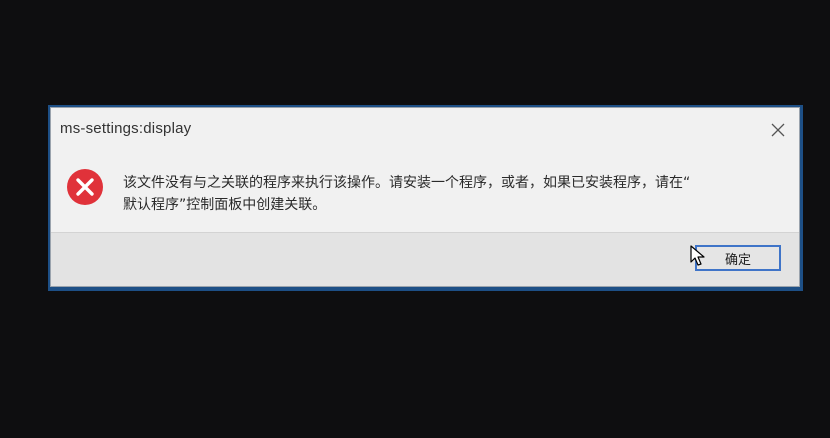 This screenshot has width=830, height=438. Describe the element at coordinates (697, 255) in the screenshot. I see `mouse-cursor-icon` at that location.